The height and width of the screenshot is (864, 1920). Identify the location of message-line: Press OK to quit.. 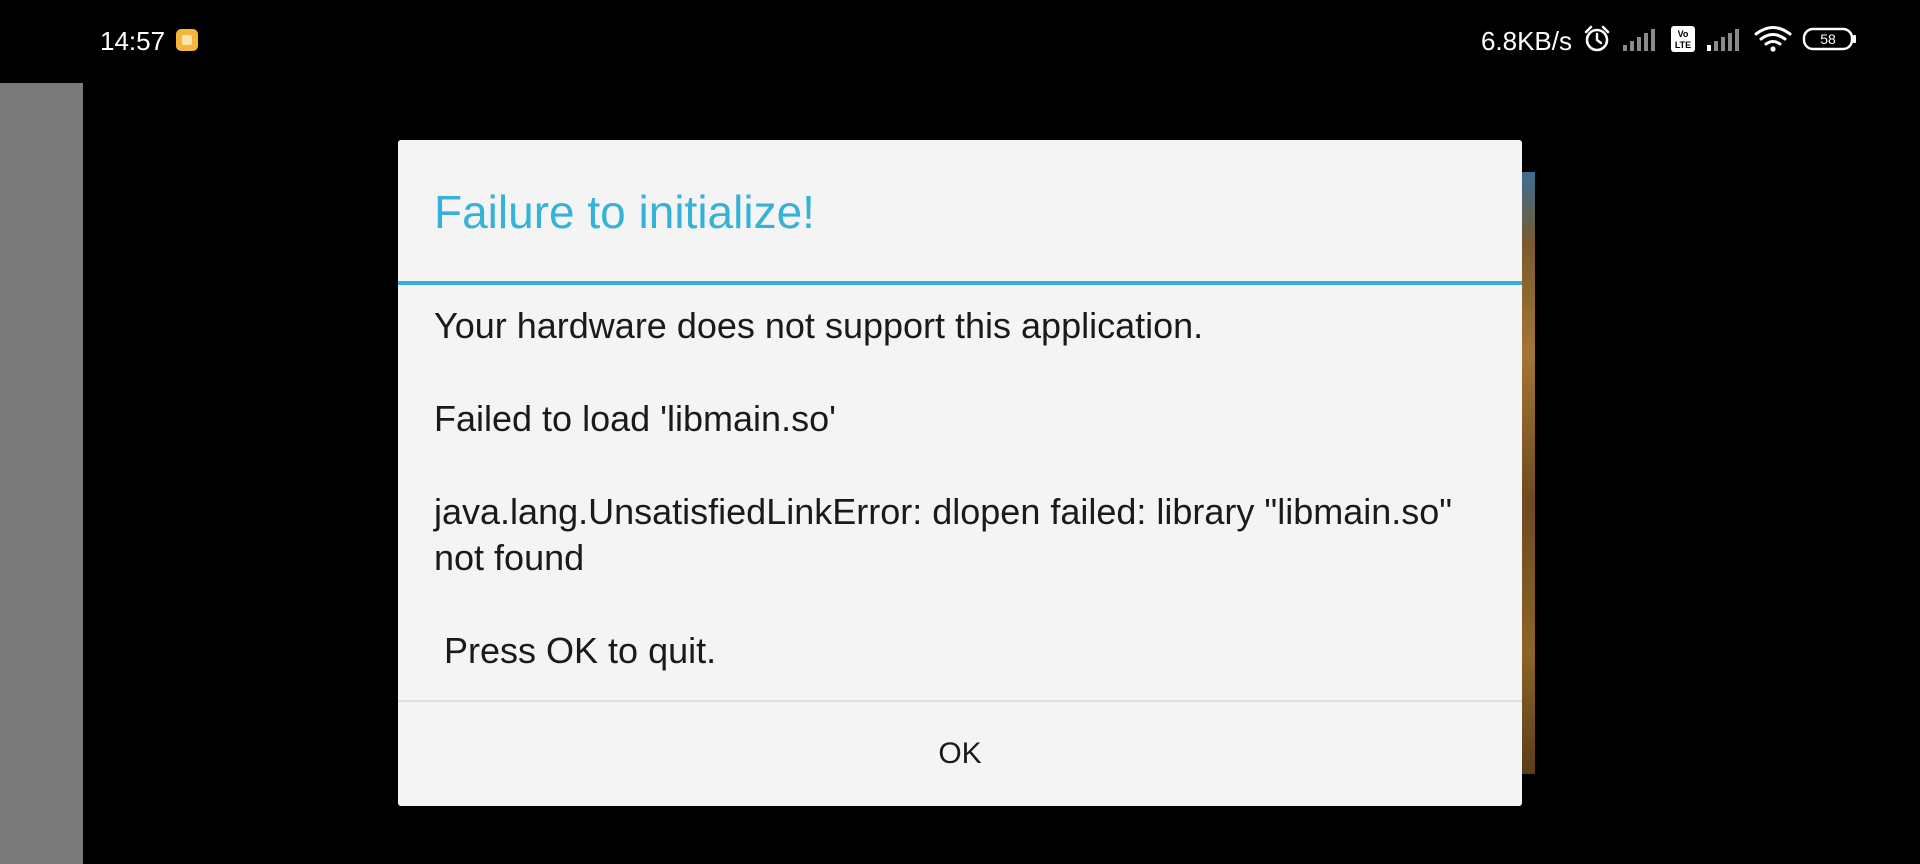
(575, 650).